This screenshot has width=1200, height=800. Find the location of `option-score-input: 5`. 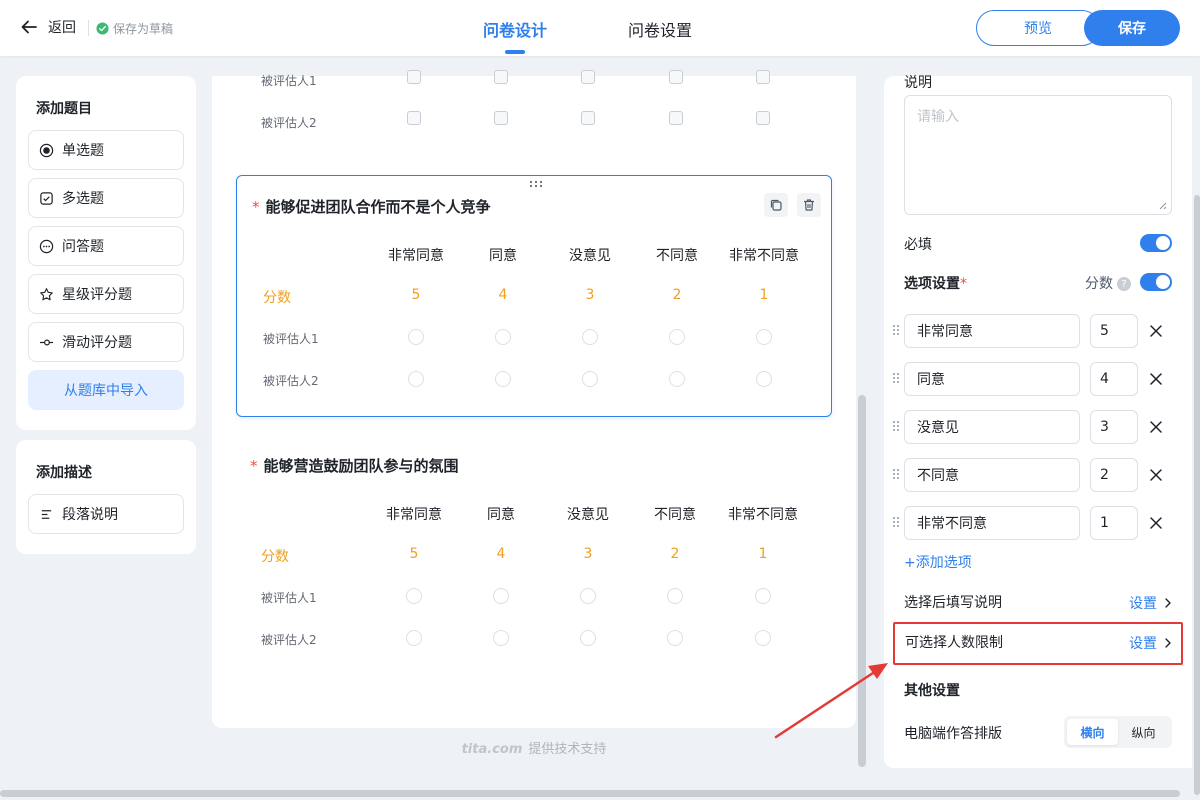

option-score-input: 5 is located at coordinates (1114, 331).